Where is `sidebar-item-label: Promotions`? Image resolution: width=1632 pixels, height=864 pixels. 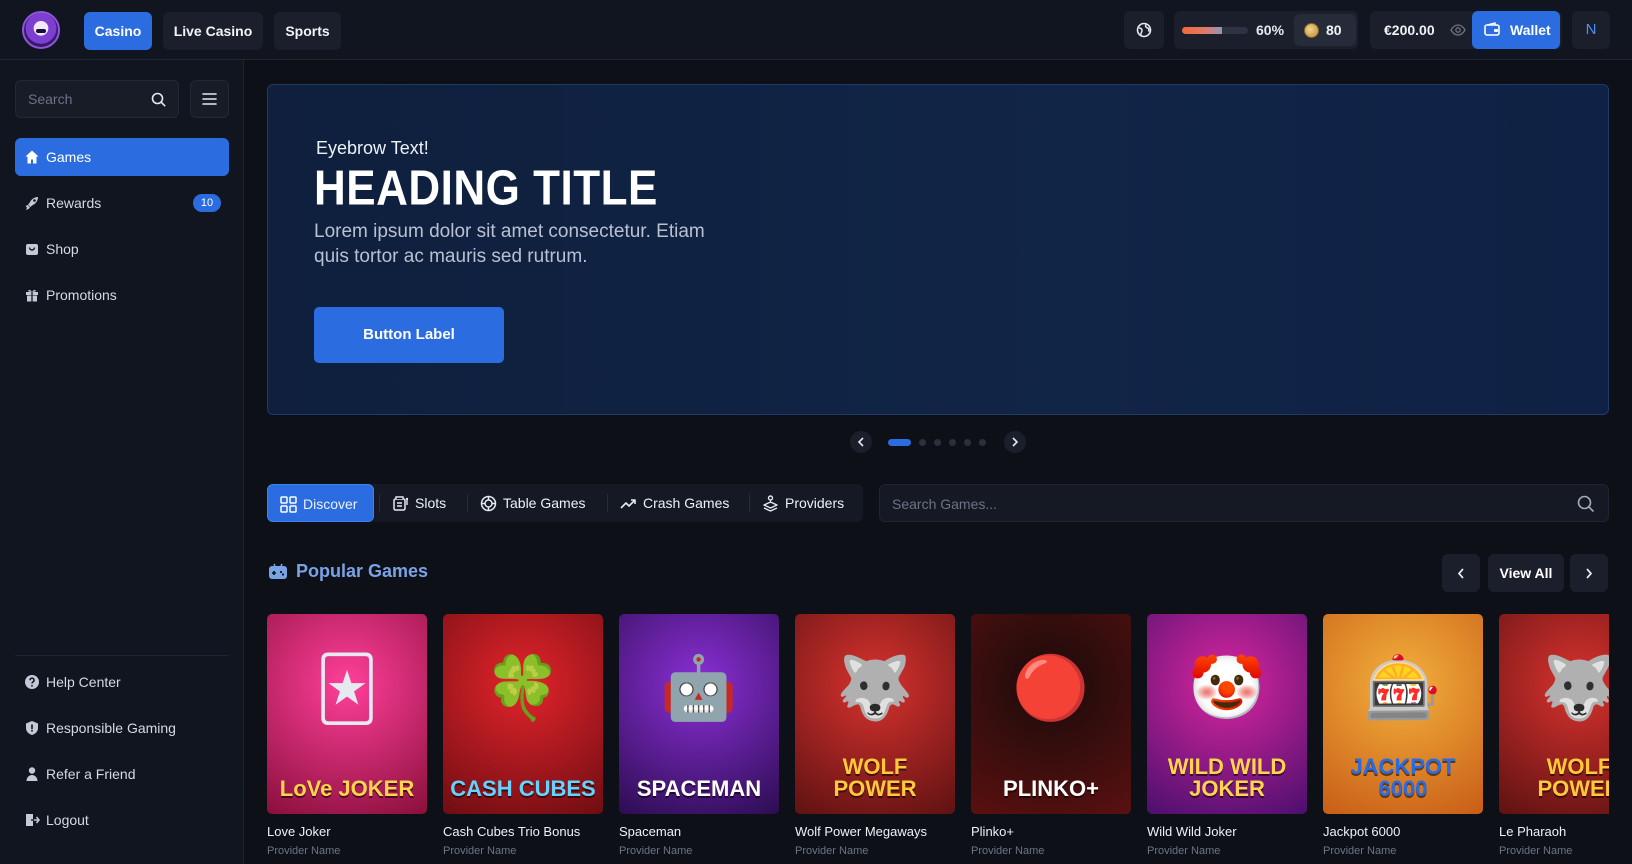 sidebar-item-label: Promotions is located at coordinates (81, 295).